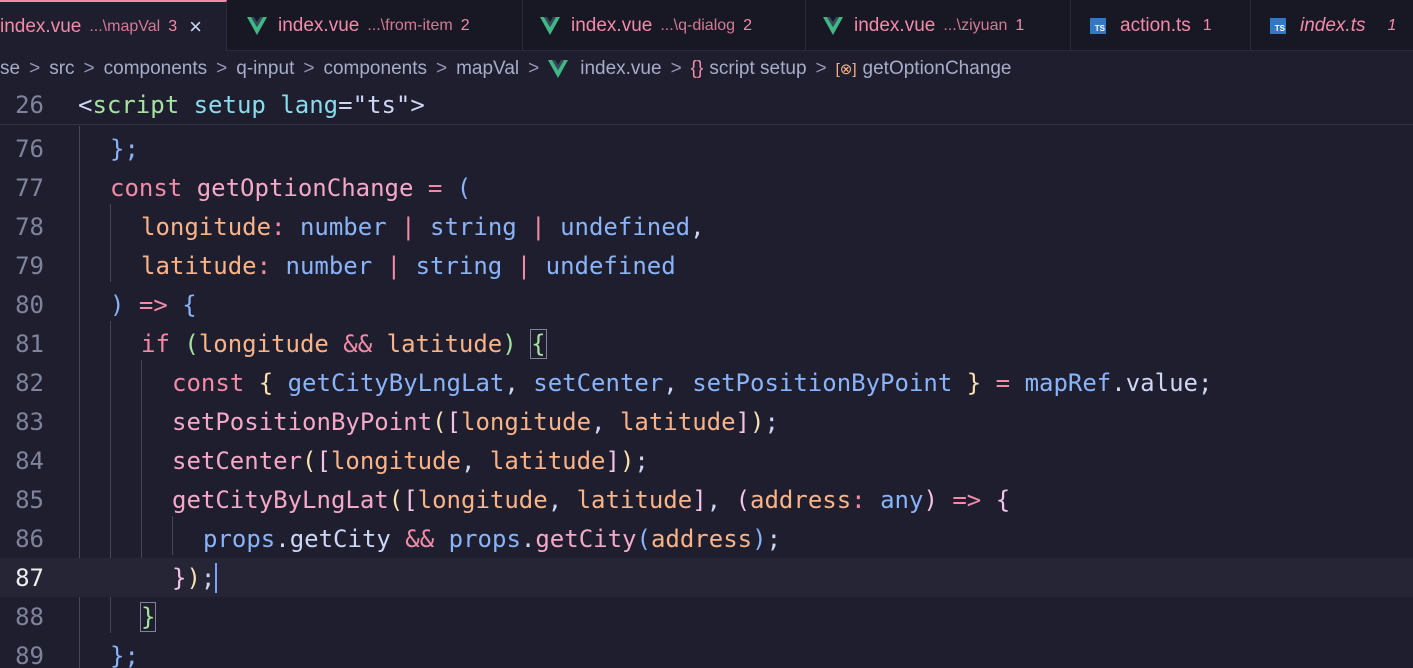  I want to click on tab-index-vue-mapval: index.vue ...\mapVal 3 ×, so click(113, 25).